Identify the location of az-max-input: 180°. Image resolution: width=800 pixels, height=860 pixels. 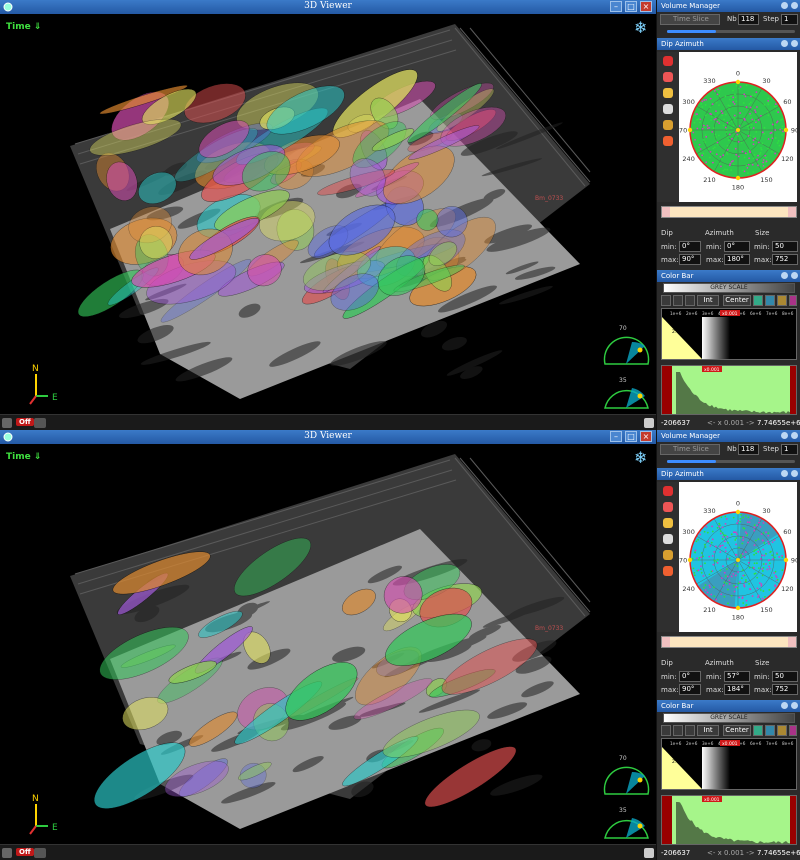
(737, 259).